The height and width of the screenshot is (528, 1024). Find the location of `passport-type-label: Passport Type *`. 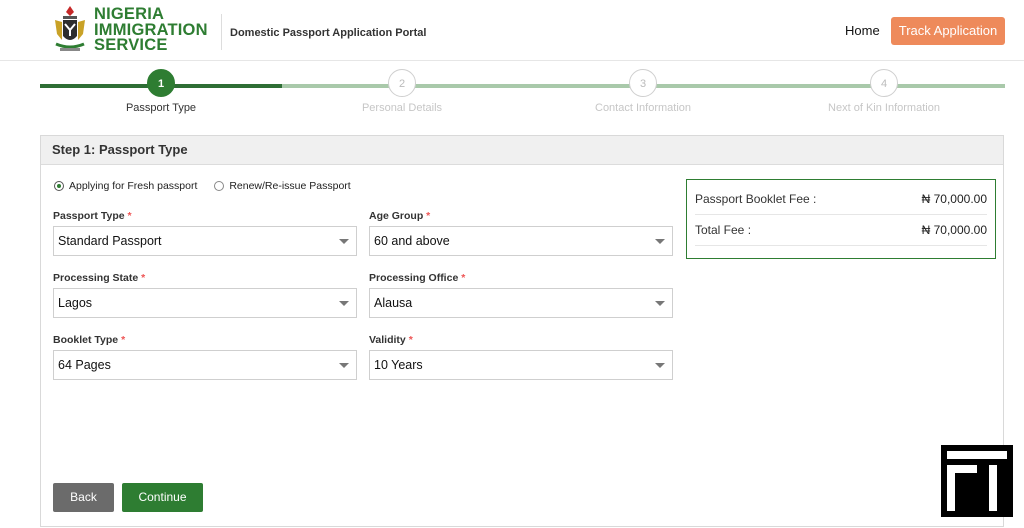

passport-type-label: Passport Type * is located at coordinates (92, 216).